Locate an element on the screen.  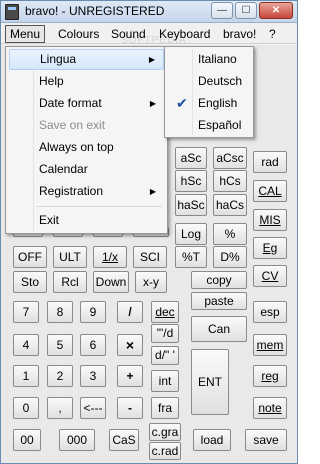
down-button: Down is located at coordinates (111, 282).